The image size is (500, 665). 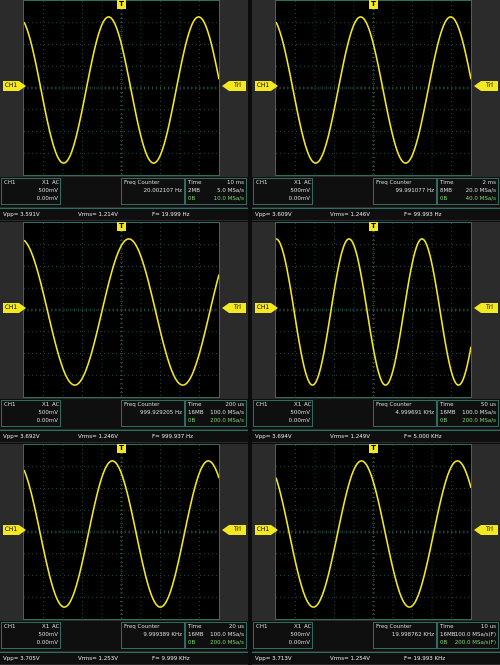 What do you see at coordinates (488, 627) in the screenshot?
I see `timebase-value: 10 us` at bounding box center [488, 627].